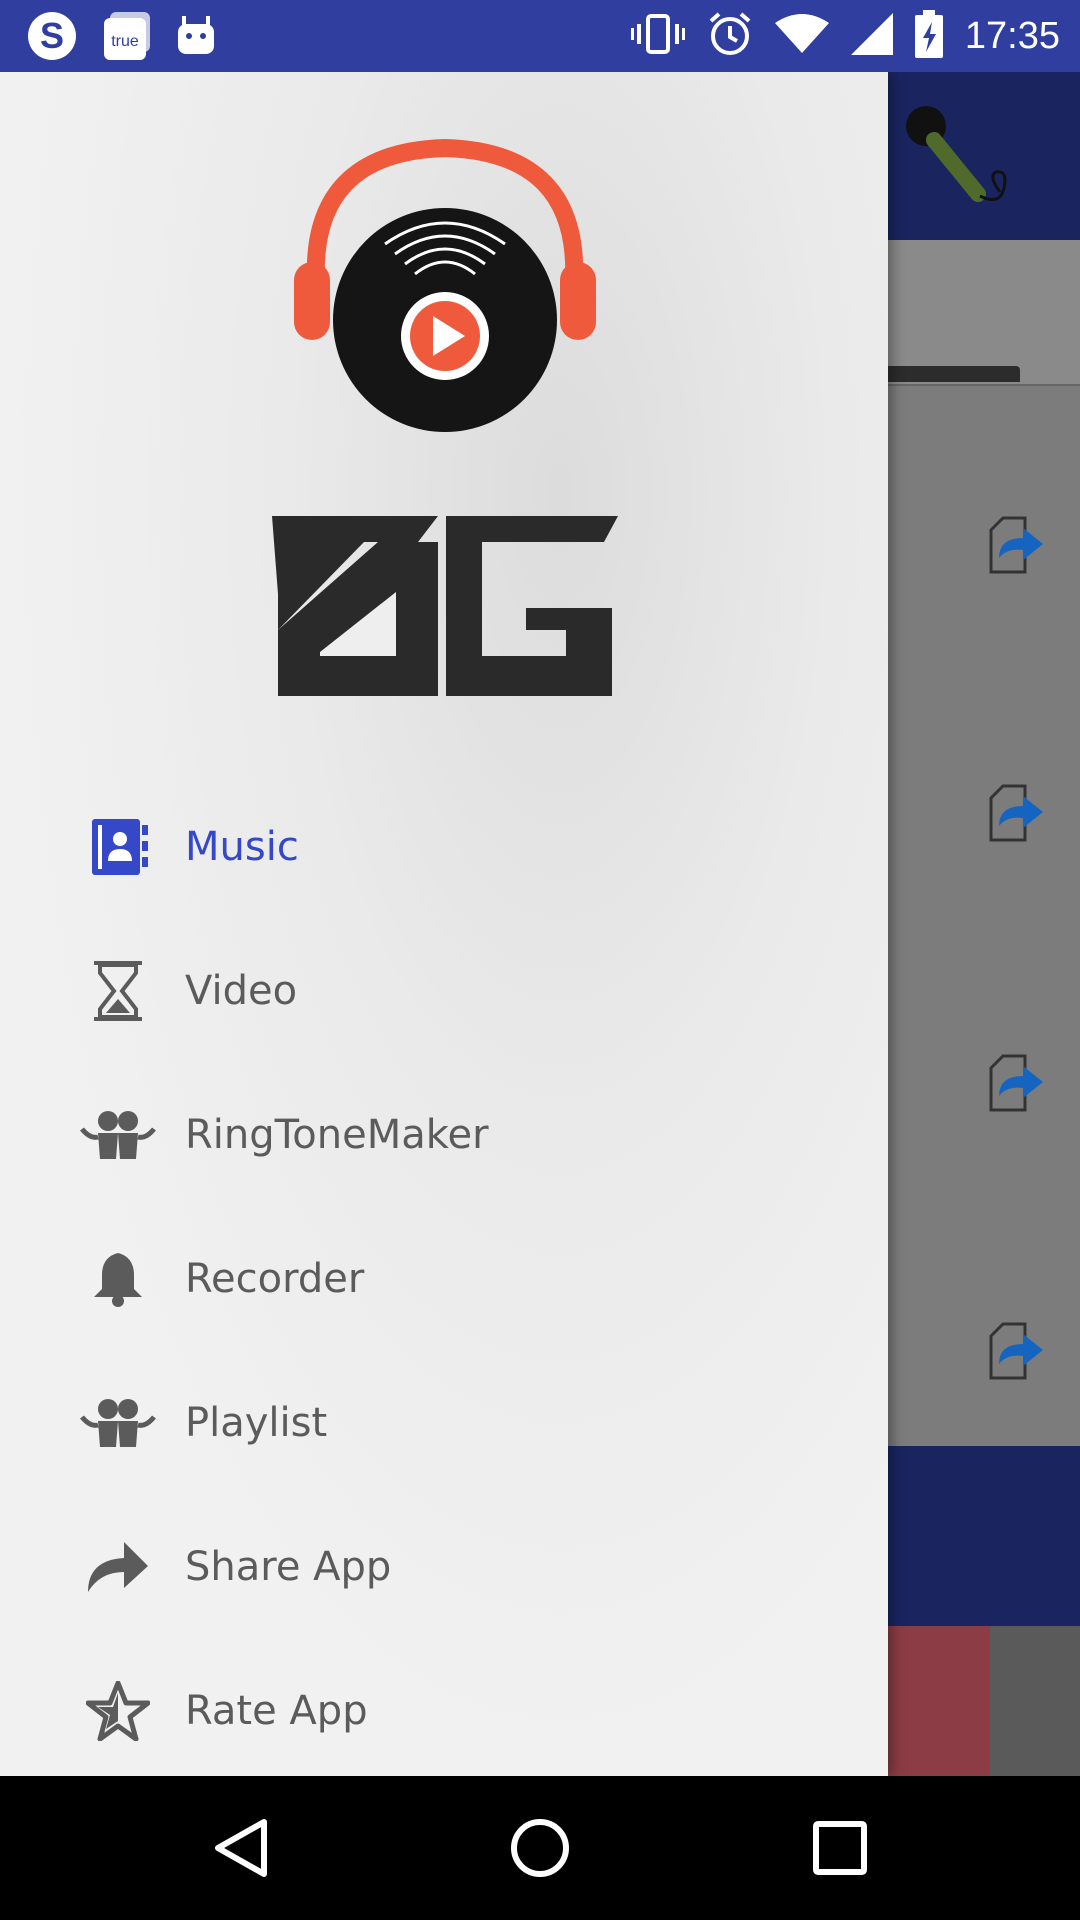 The image size is (1080, 1920). I want to click on menu-item-label: Video, so click(241, 991).